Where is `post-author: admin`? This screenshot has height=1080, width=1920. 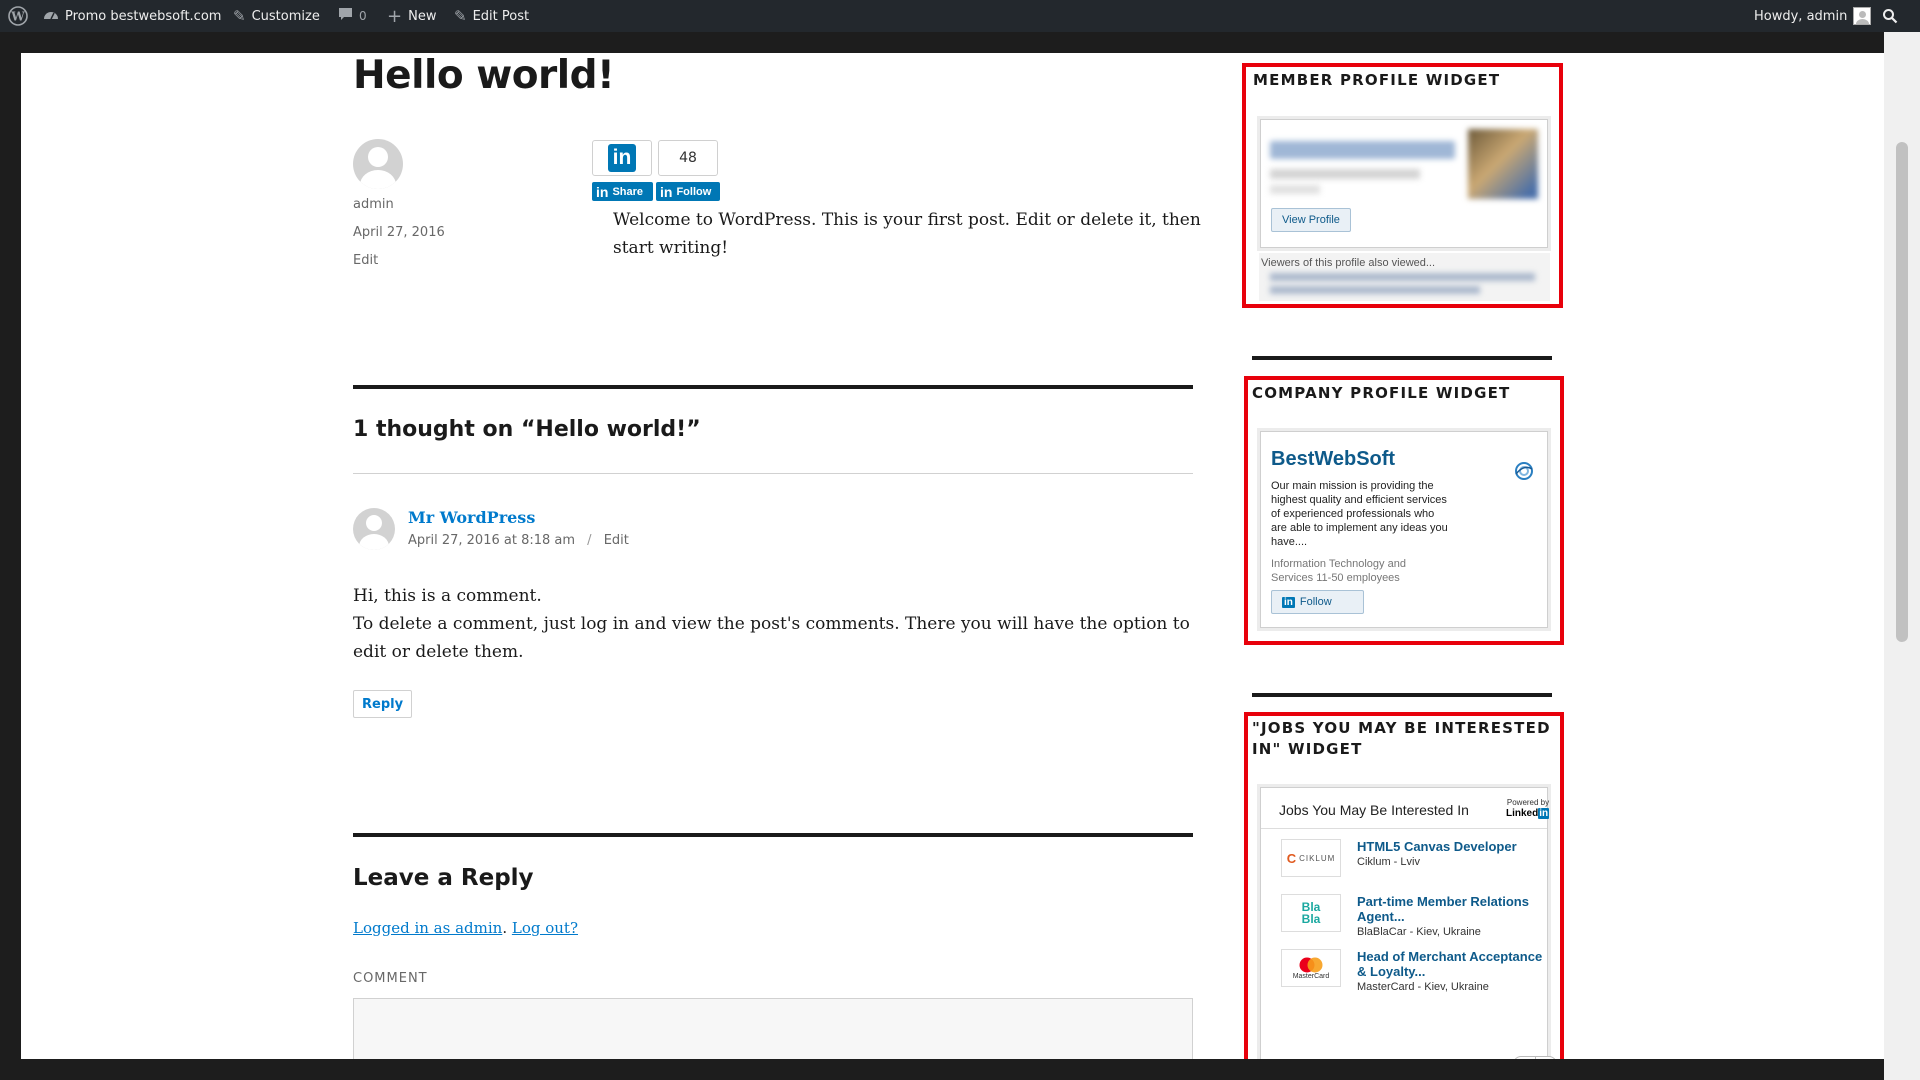 post-author: admin is located at coordinates (373, 204).